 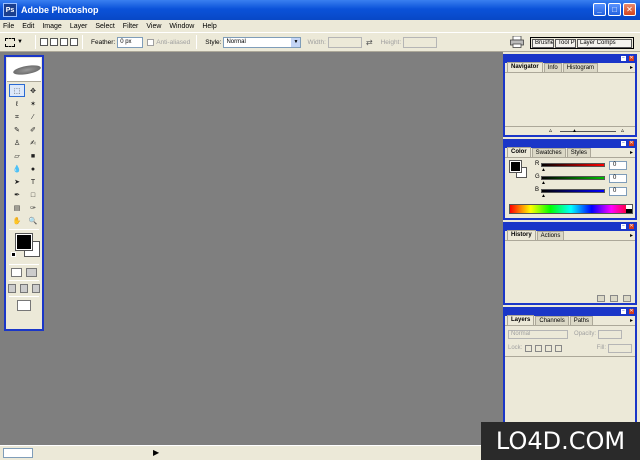 I want to click on blur-tool: 💧, so click(x=17, y=168).